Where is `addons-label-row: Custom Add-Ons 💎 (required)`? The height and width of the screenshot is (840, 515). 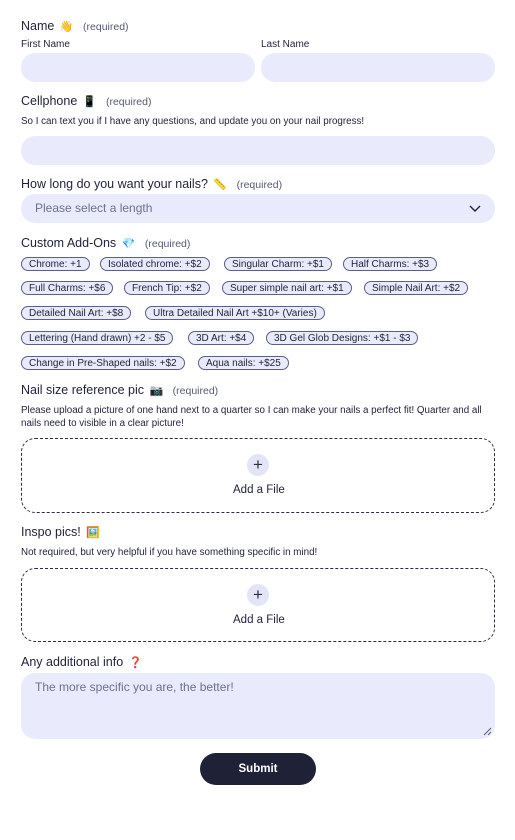
addons-label-row: Custom Add-Ons 💎 (required) is located at coordinates (105, 243).